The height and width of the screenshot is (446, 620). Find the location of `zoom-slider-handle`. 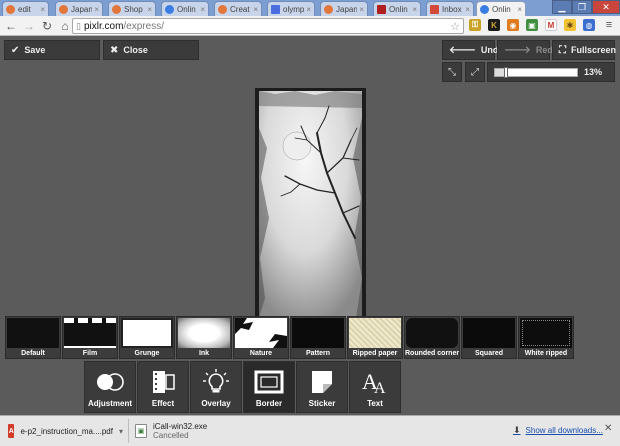

zoom-slider-handle is located at coordinates (505, 72).